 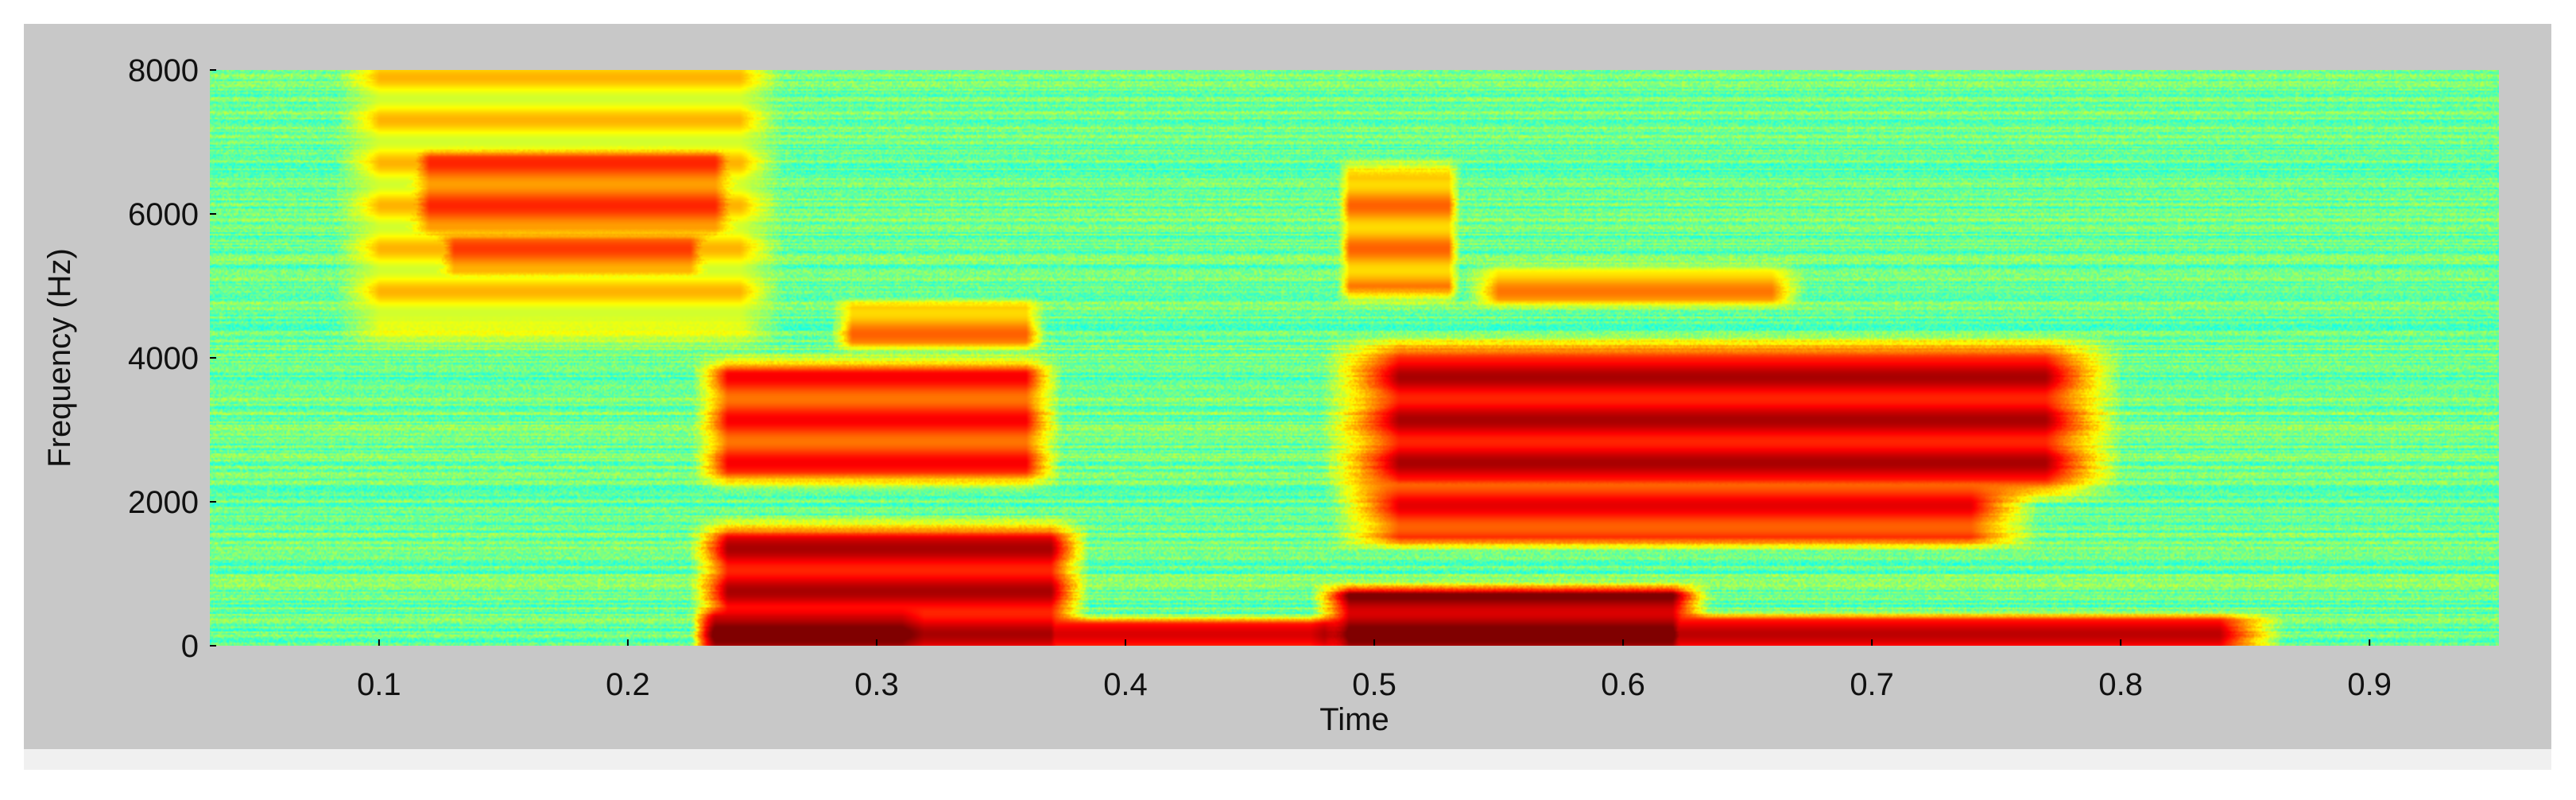 What do you see at coordinates (190, 646) in the screenshot?
I see `y-tick-label: 0` at bounding box center [190, 646].